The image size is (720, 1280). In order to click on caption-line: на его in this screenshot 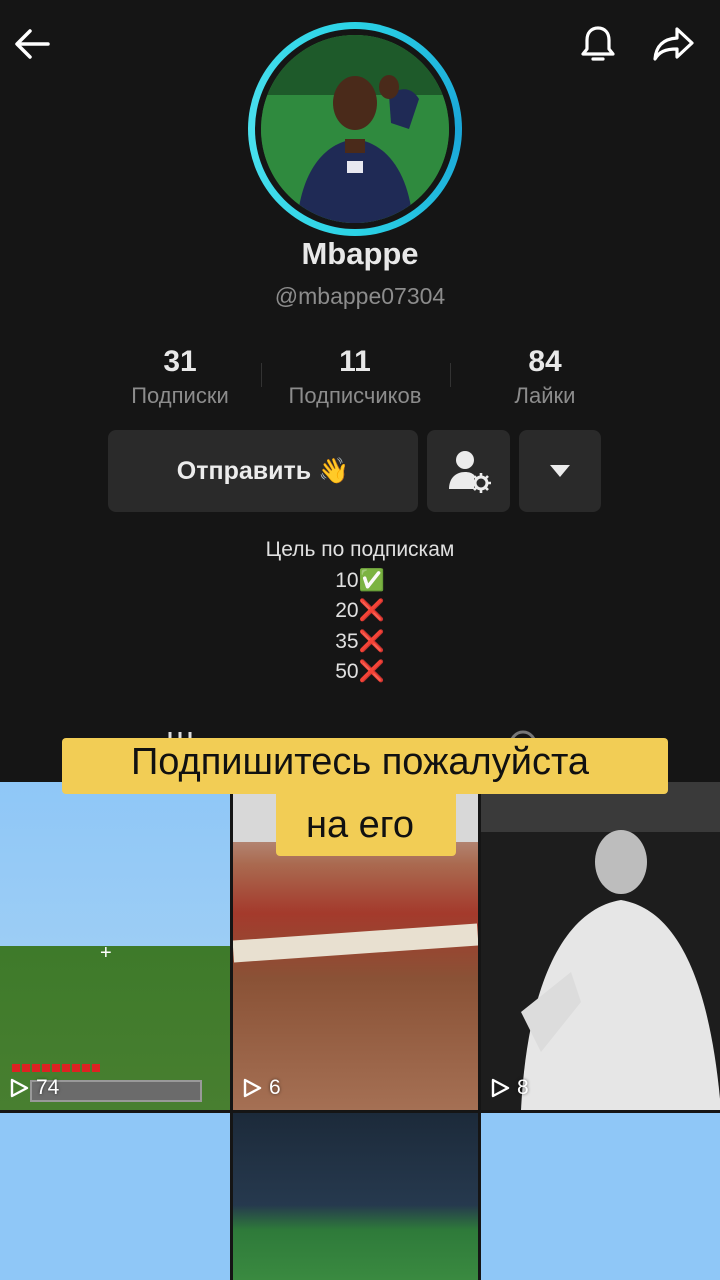, I will do `click(360, 825)`.